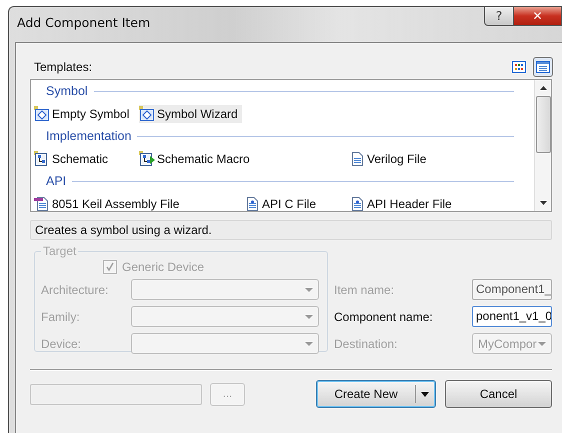 This screenshot has width=562, height=433. What do you see at coordinates (74, 289) in the screenshot?
I see `field-label: Architecture:` at bounding box center [74, 289].